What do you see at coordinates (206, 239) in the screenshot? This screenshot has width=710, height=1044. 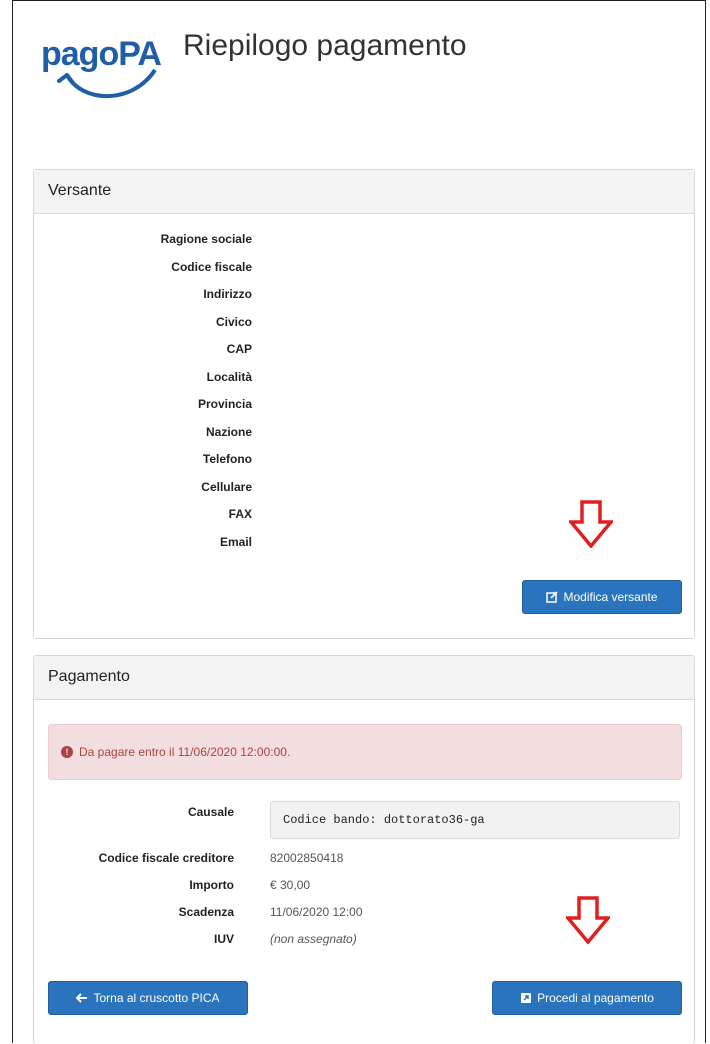 I see `field-label: Ragione sociale` at bounding box center [206, 239].